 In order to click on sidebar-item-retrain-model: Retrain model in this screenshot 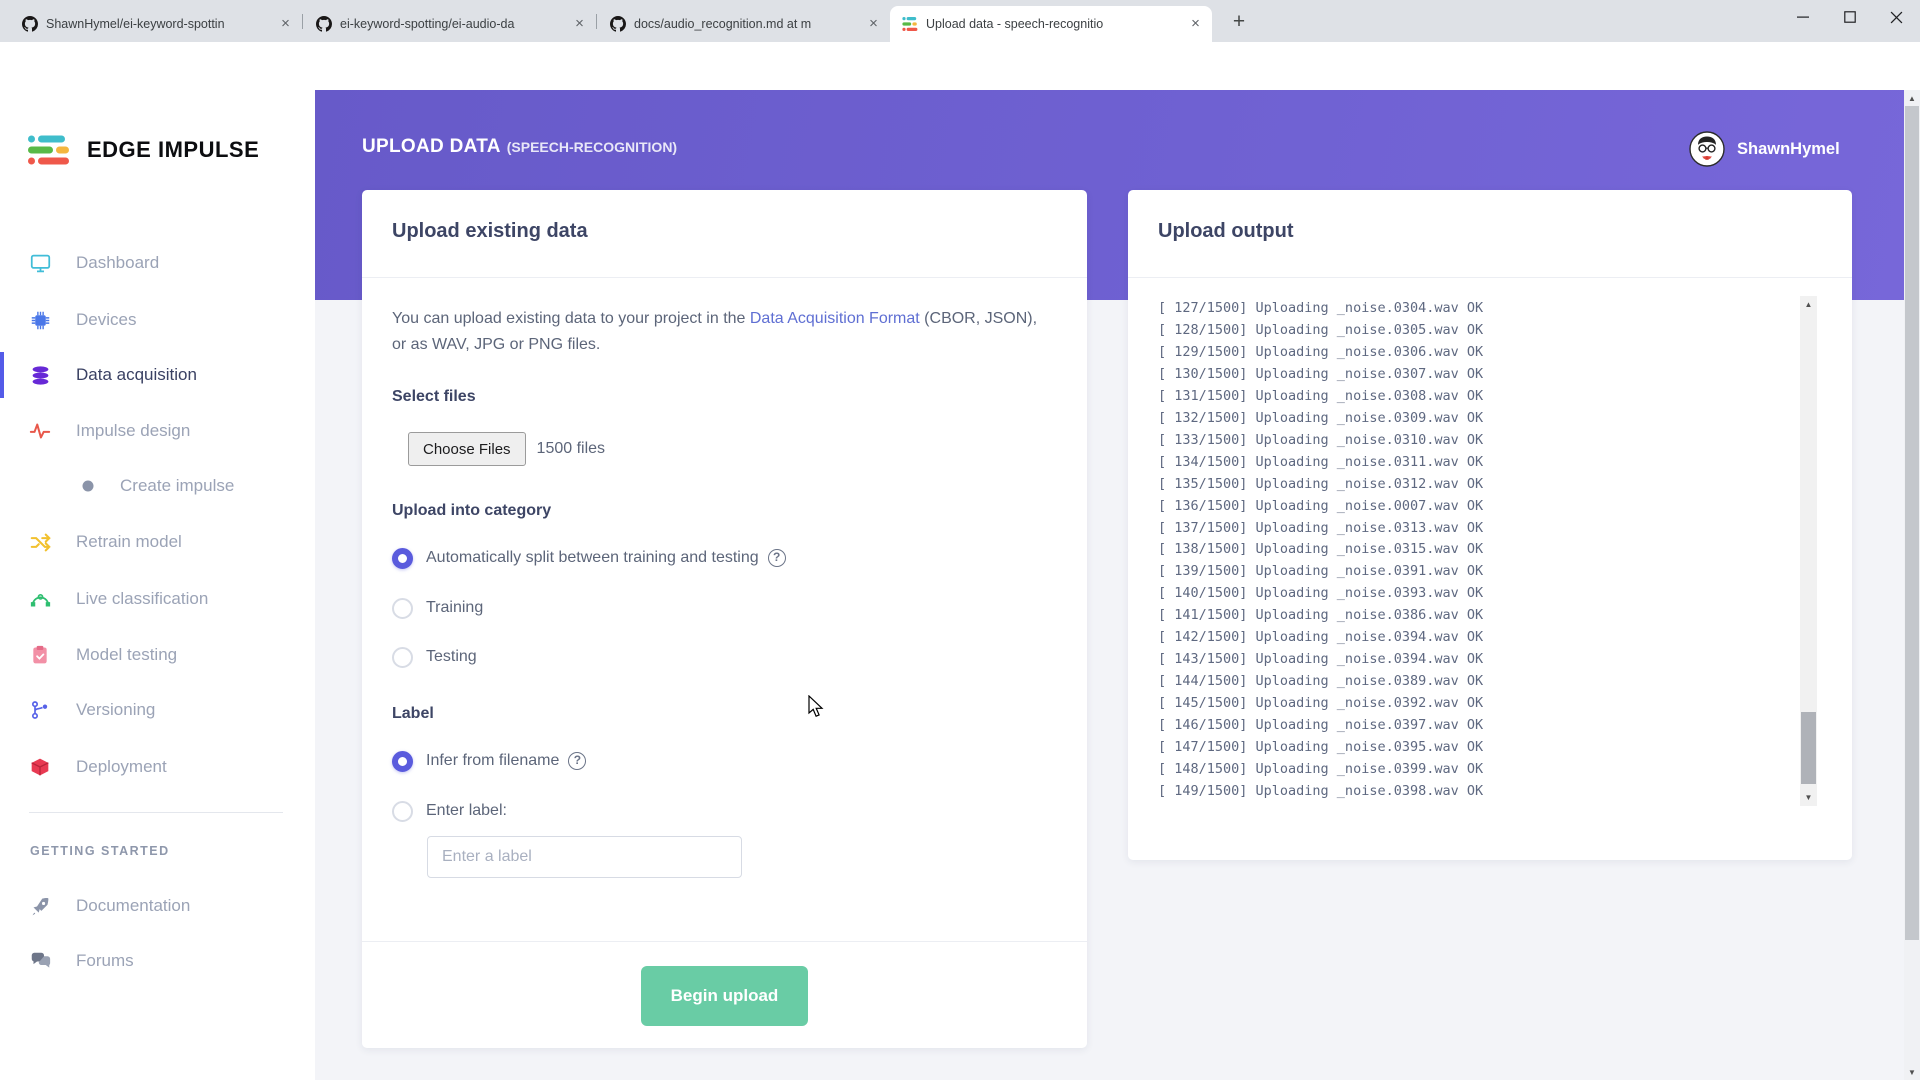, I will do `click(157, 542)`.